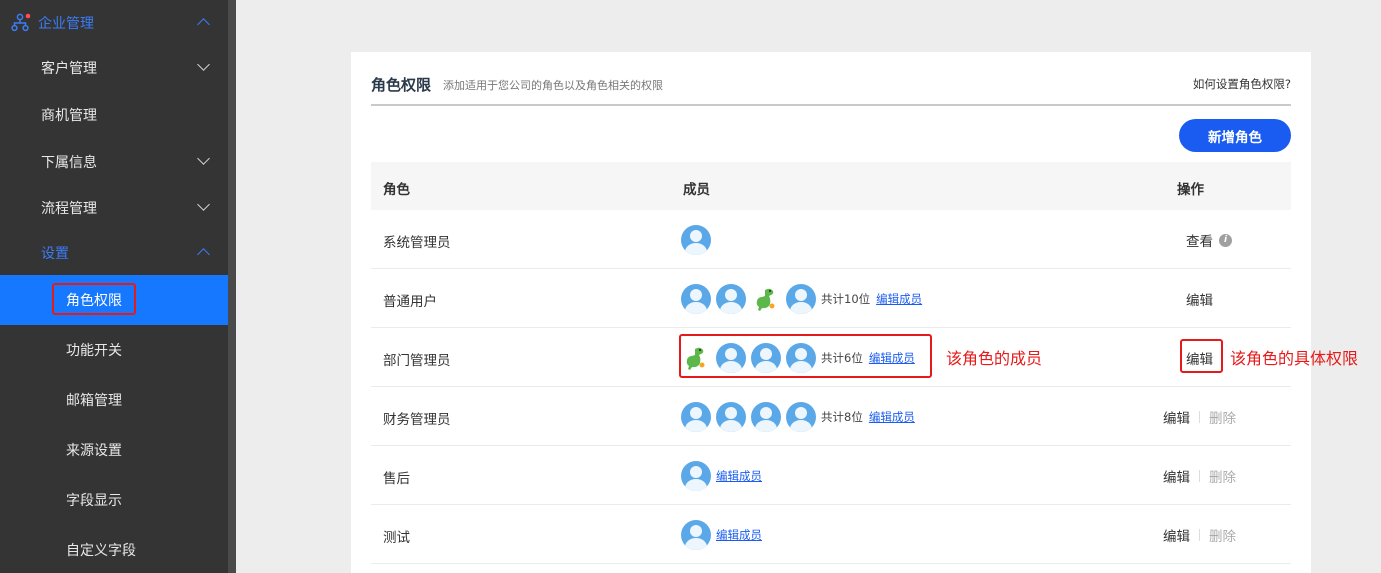  I want to click on table-row: 测试 编辑成员 编辑 删除, so click(831, 534).